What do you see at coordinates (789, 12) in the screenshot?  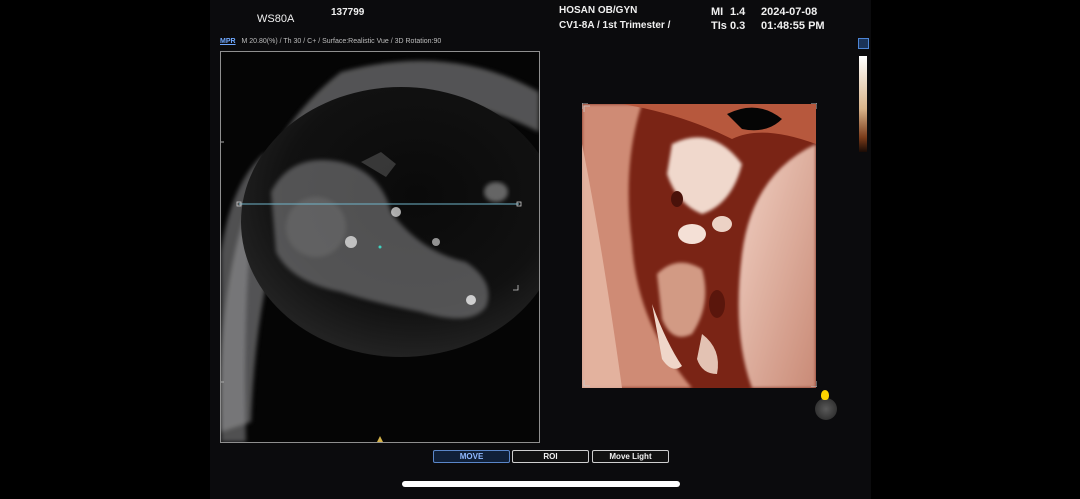 I see `exam-date: 2024-07-08` at bounding box center [789, 12].